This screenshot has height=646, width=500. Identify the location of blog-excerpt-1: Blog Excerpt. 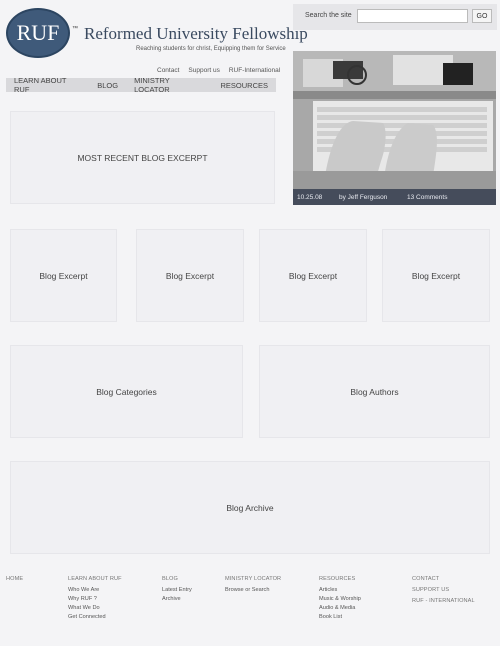
(63, 275).